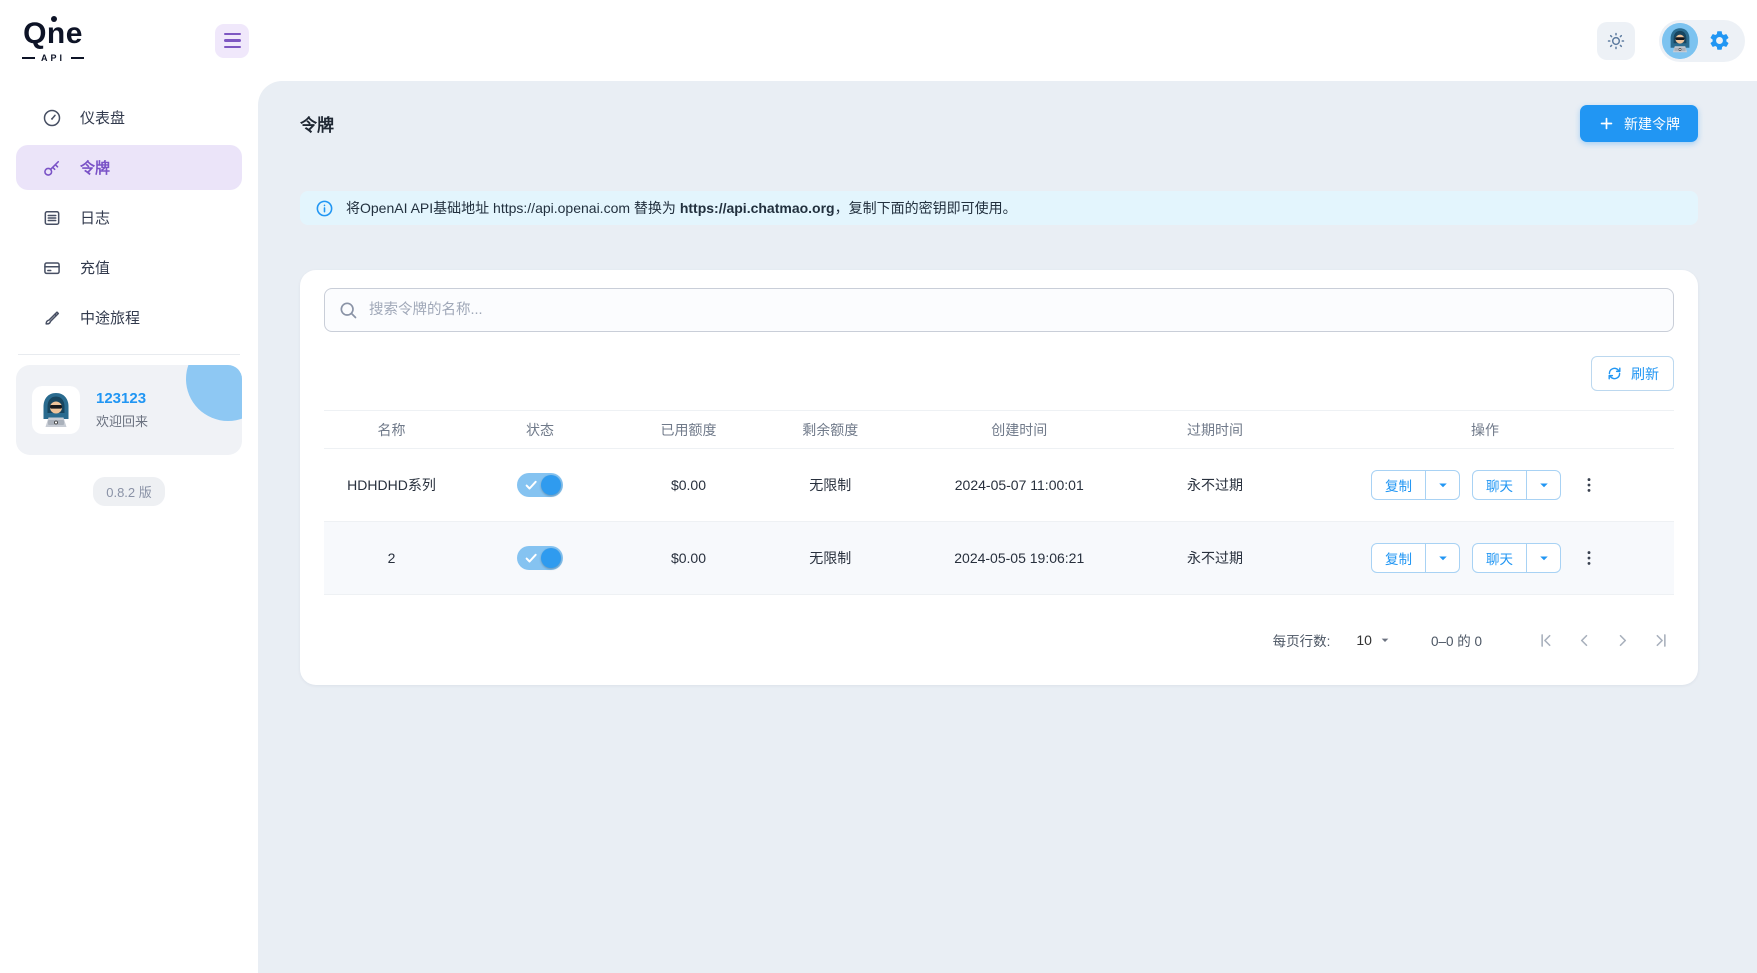 This screenshot has height=973, width=1757. Describe the element at coordinates (878, 40) in the screenshot. I see `topbar: Qne API` at that location.